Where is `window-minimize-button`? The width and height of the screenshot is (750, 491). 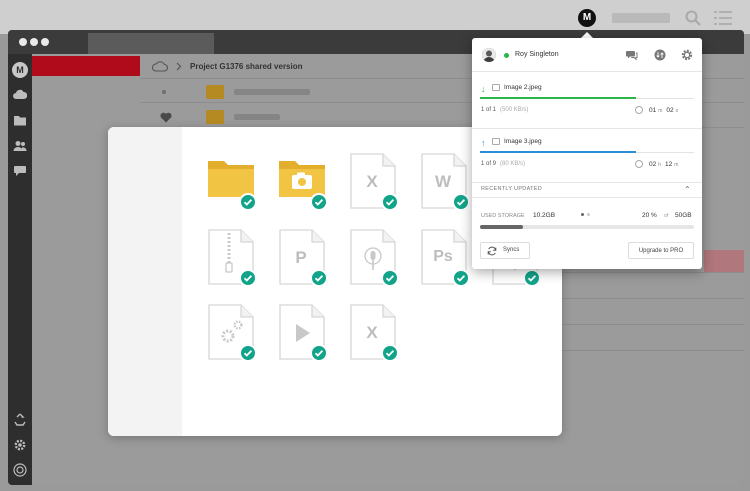 window-minimize-button is located at coordinates (34, 42).